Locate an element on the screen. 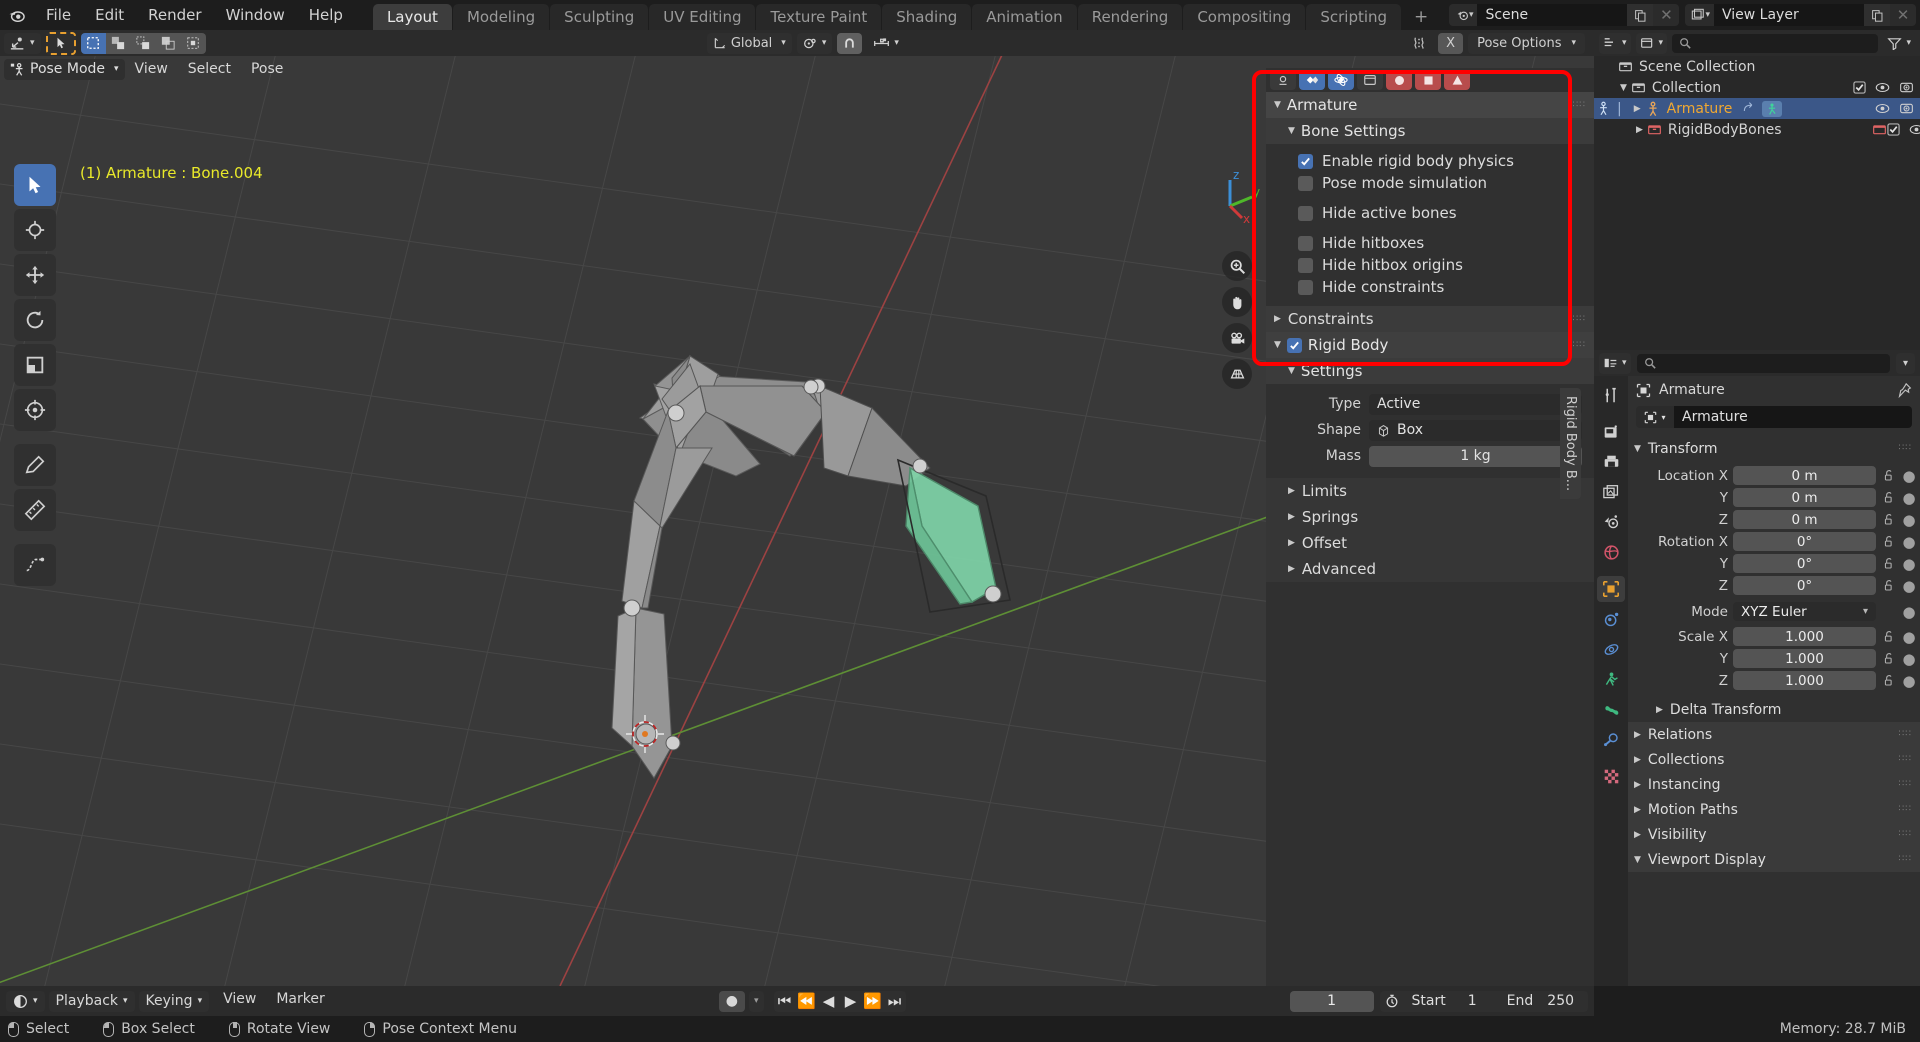 This screenshot has height=1042, width=1920. zoom-icon is located at coordinates (1237, 266).